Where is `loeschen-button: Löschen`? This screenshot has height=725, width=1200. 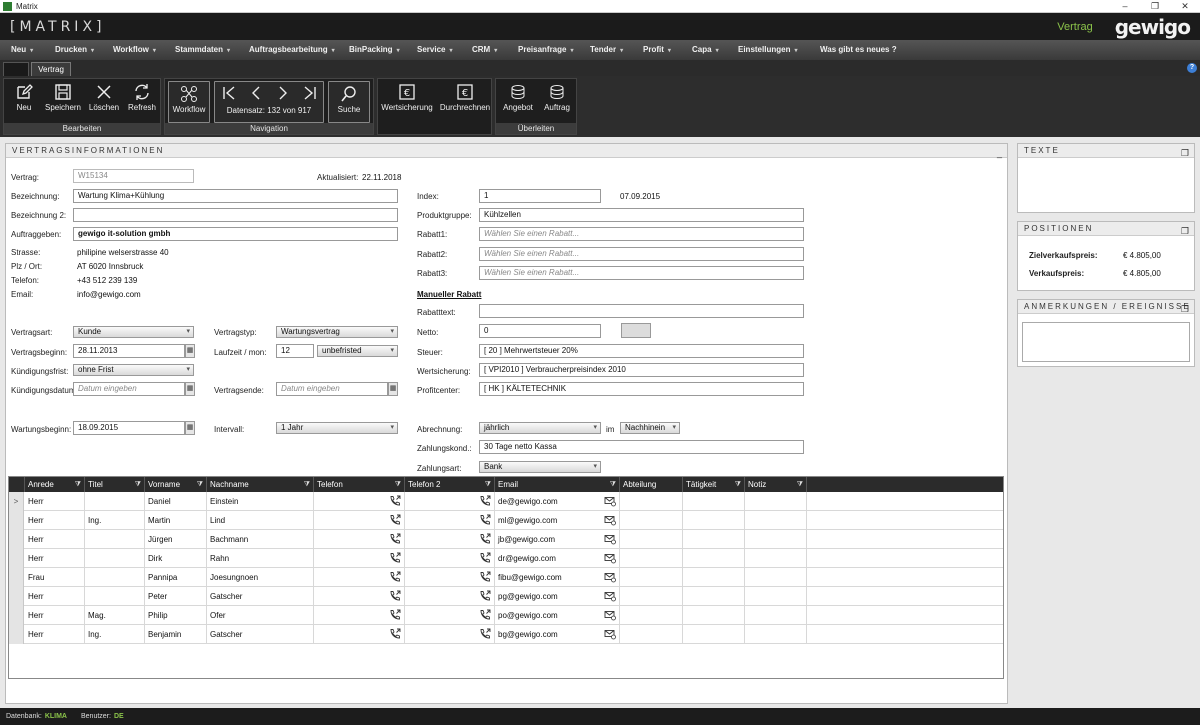 loeschen-button: Löschen is located at coordinates (104, 97).